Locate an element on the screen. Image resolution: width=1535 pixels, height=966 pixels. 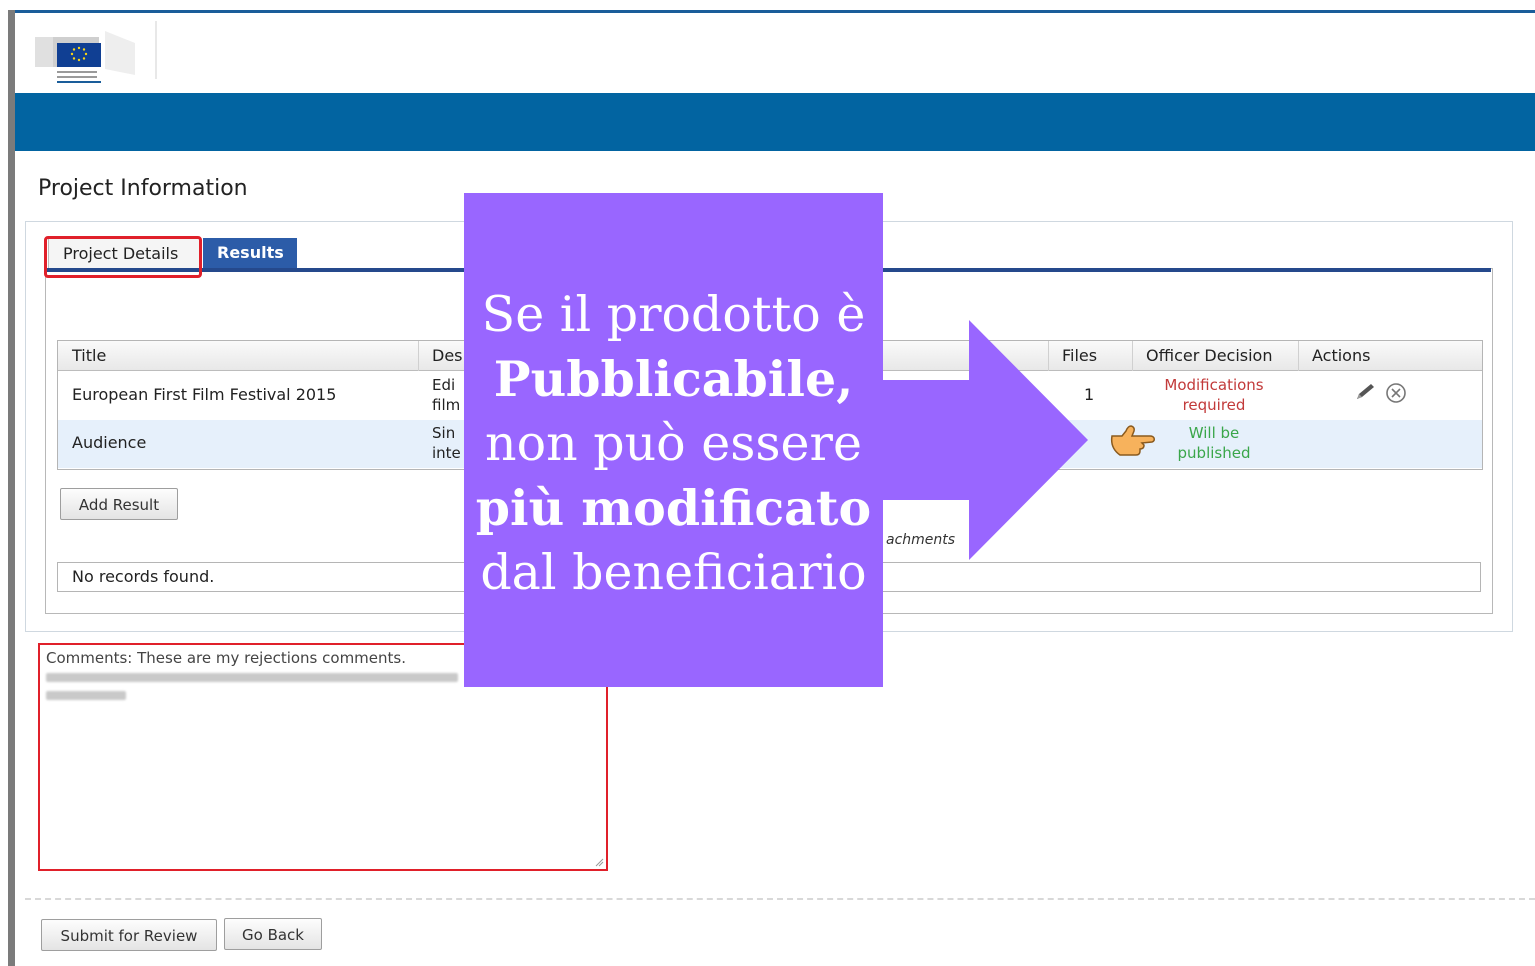
decision-line: published is located at coordinates (1214, 453).